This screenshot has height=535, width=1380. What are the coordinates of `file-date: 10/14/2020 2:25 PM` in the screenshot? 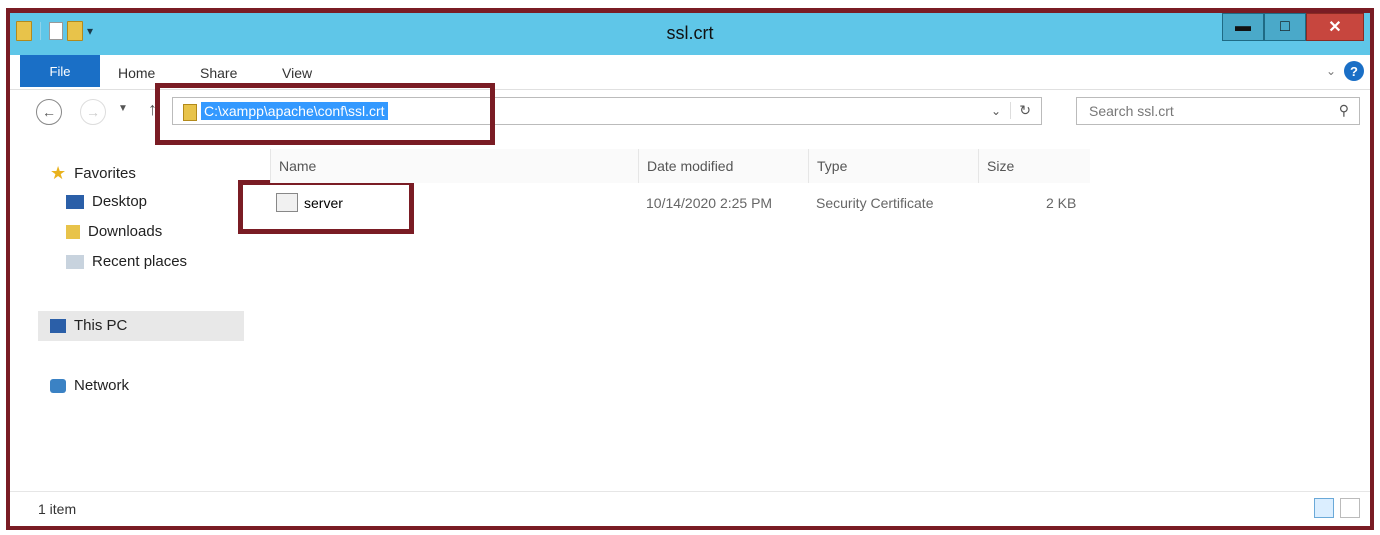 It's located at (709, 203).